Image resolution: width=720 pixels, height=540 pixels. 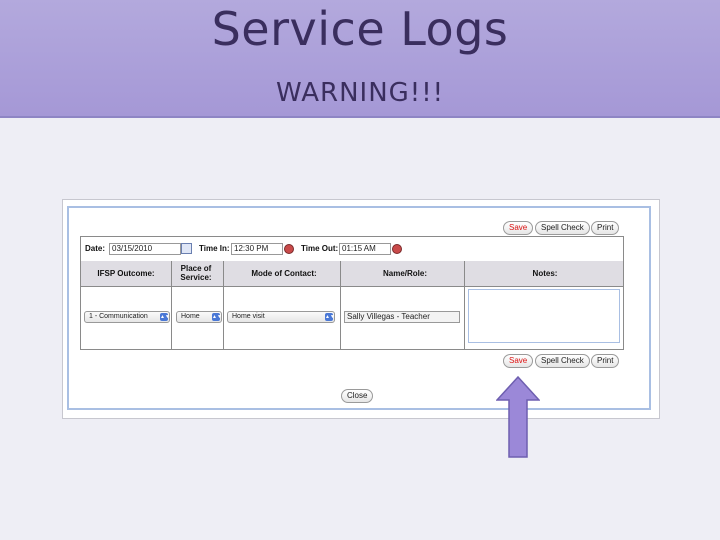 What do you see at coordinates (190, 316) in the screenshot?
I see `place-of-service-value: Home` at bounding box center [190, 316].